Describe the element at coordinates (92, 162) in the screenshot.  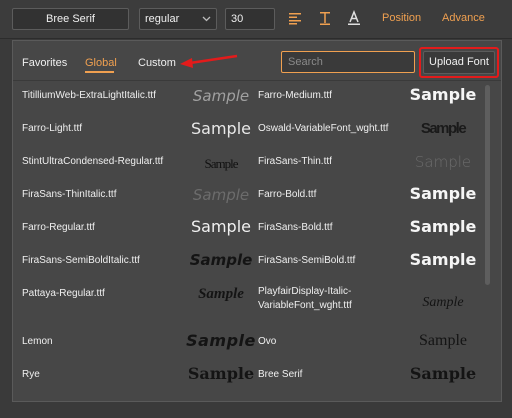
I see `font-item-left: StintUltraCondensed-Regular.ttf` at that location.